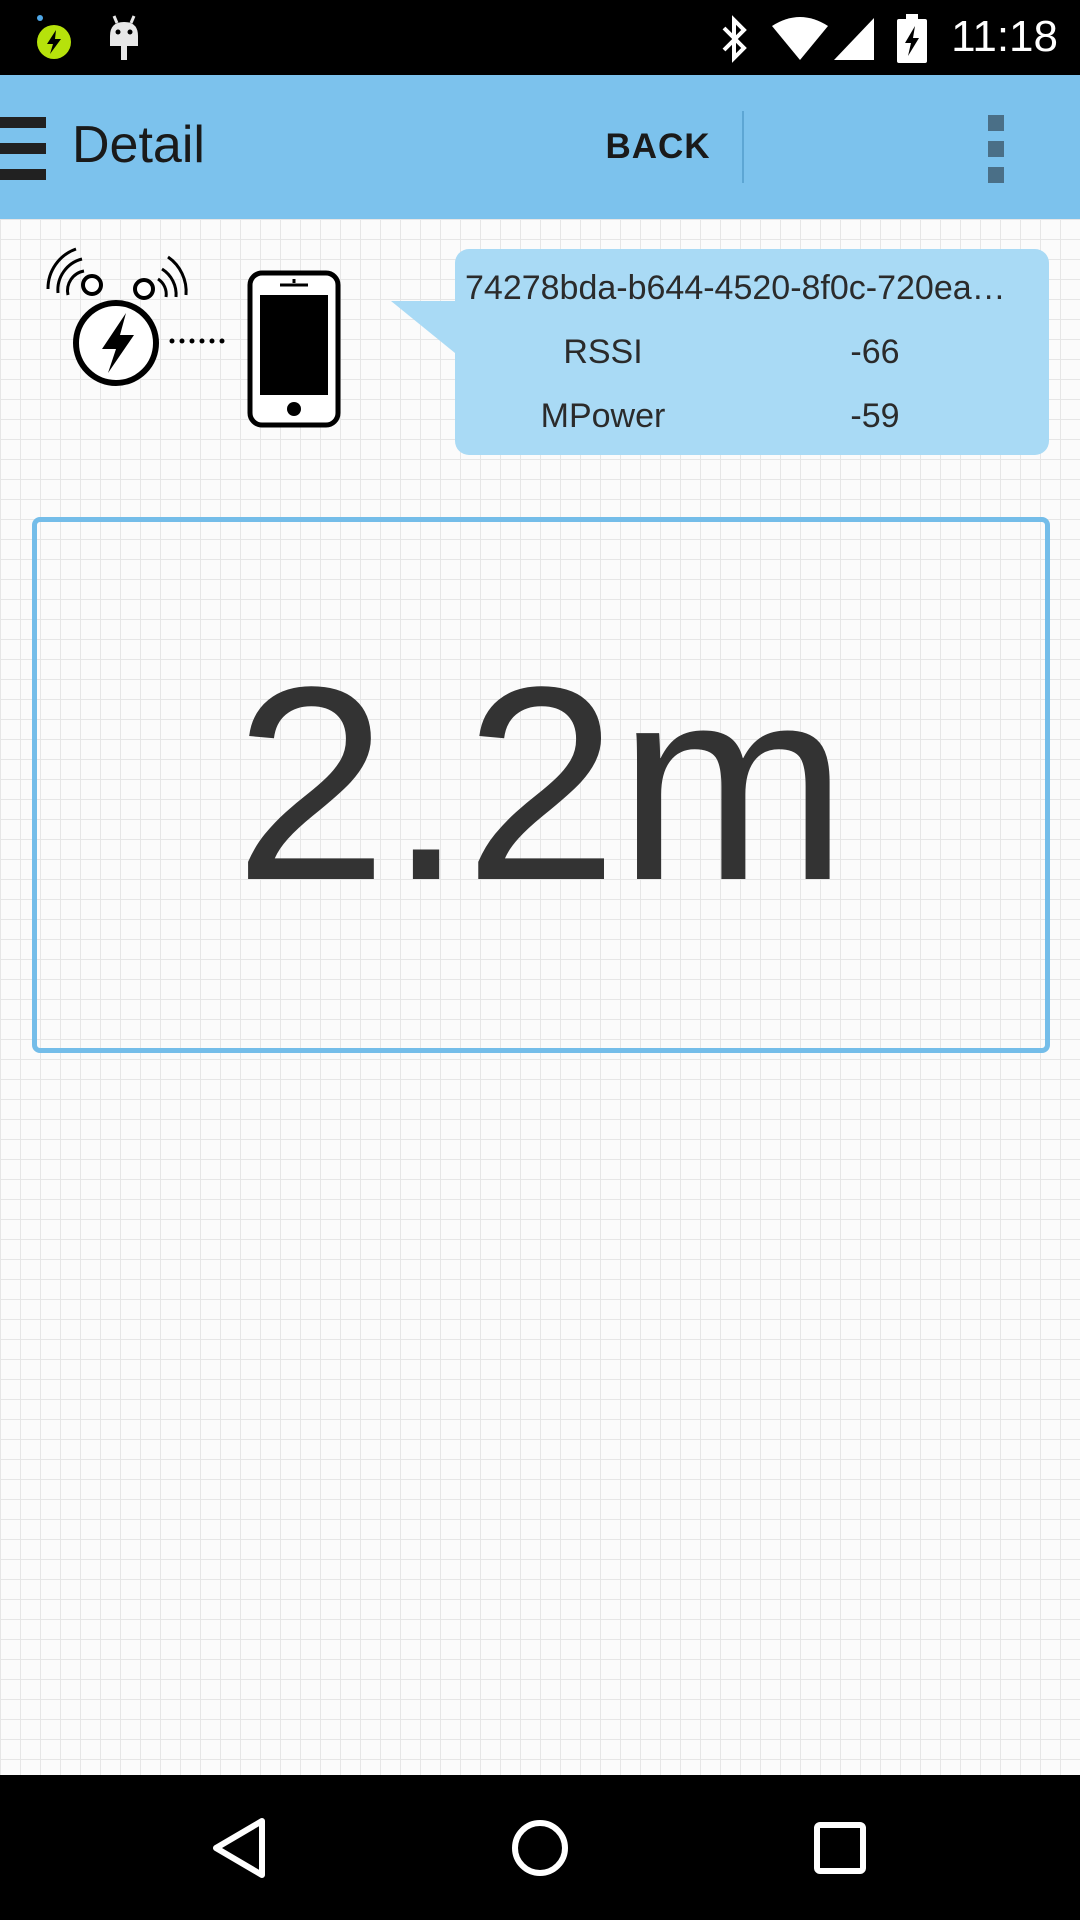  What do you see at coordinates (658, 147) in the screenshot?
I see `back-button: BACK` at bounding box center [658, 147].